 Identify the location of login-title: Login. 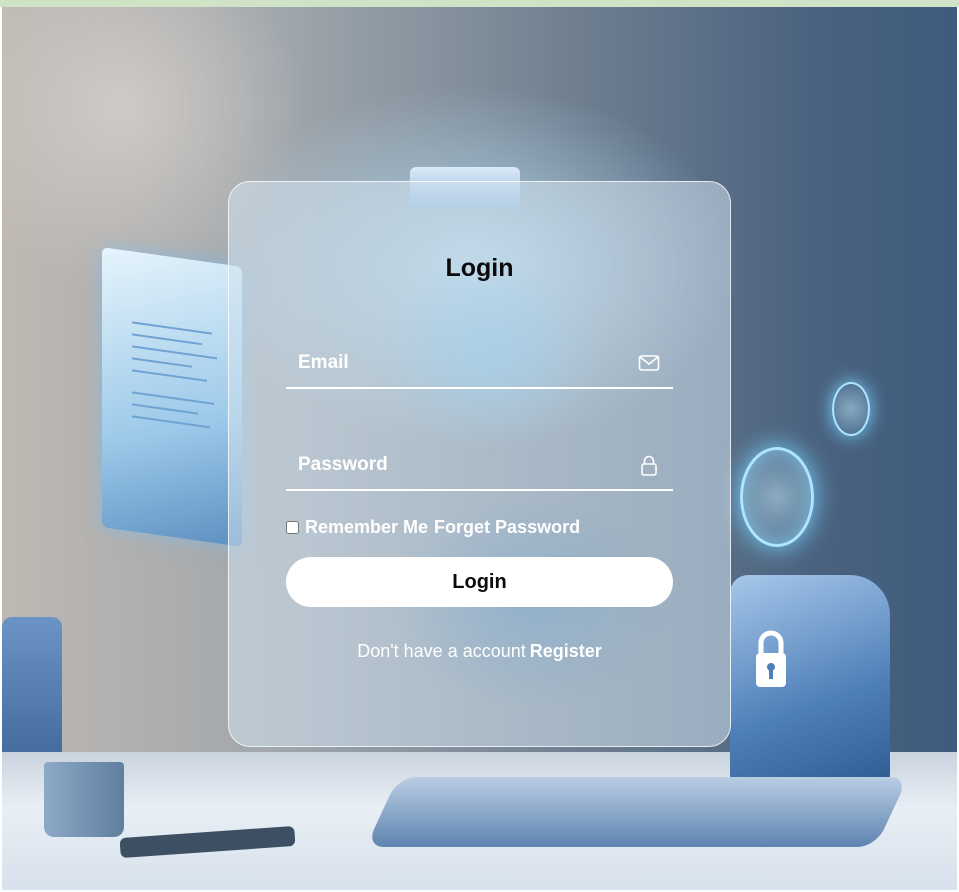
(479, 268).